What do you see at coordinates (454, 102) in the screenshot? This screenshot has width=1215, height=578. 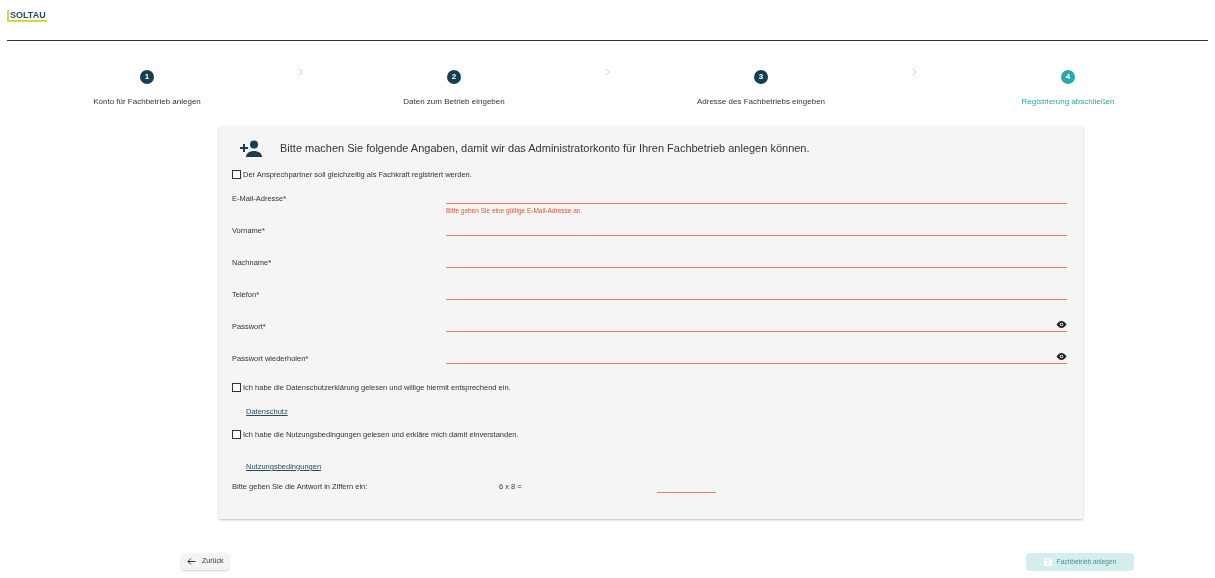 I see `step-label: Daten zum Betrieb eingeben` at bounding box center [454, 102].